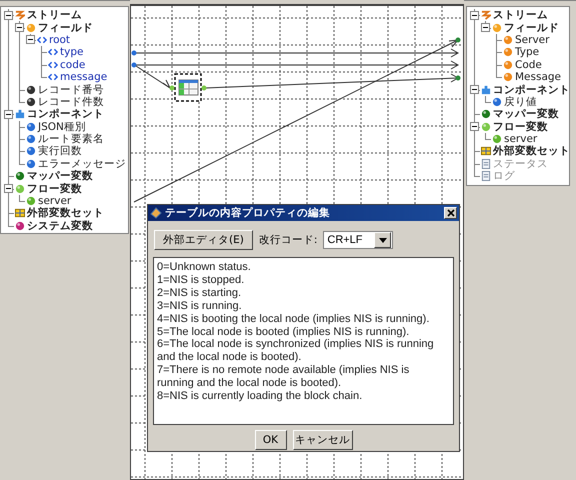 Image resolution: width=576 pixels, height=480 pixels. I want to click on text-line: 1=NIS is stopped., so click(201, 280).